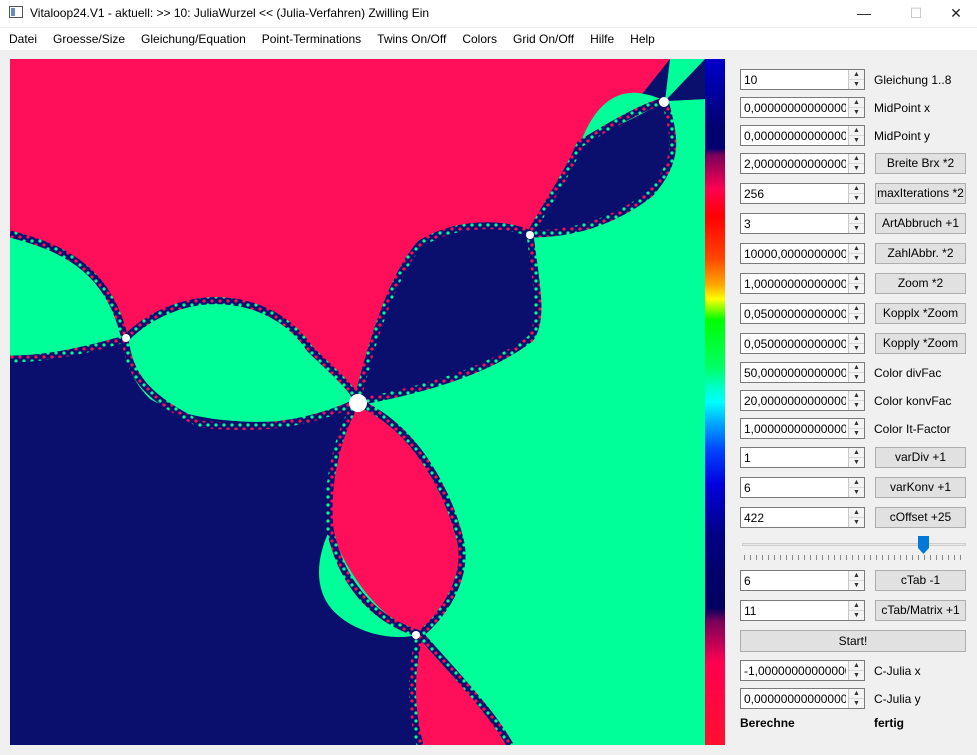 This screenshot has width=977, height=755. Describe the element at coordinates (795, 136) in the screenshot. I see `midpoint-y-value: 0,0000000000000000` at that location.